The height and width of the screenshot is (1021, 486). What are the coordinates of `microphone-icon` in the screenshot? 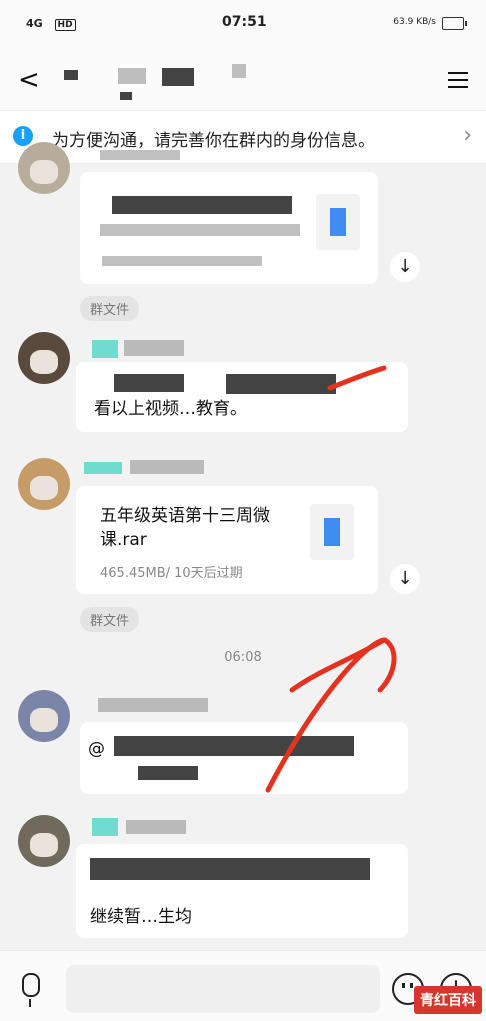 It's located at (31, 990).